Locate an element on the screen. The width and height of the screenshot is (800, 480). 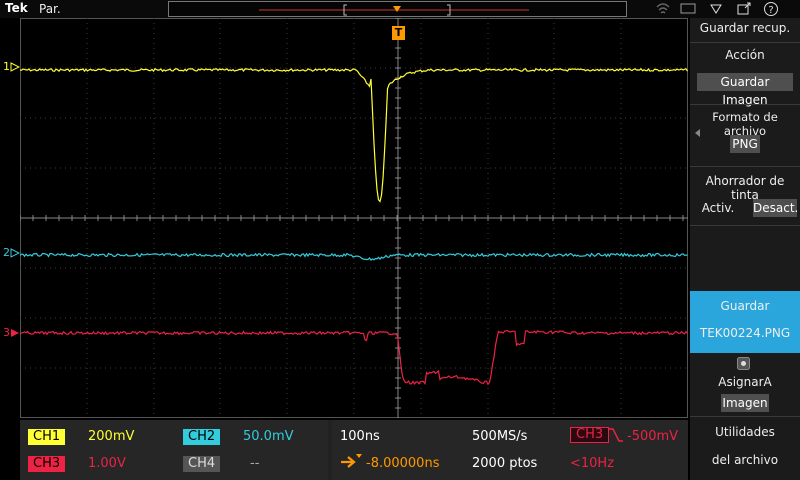
trigger-position-marker: T is located at coordinates (398, 33).